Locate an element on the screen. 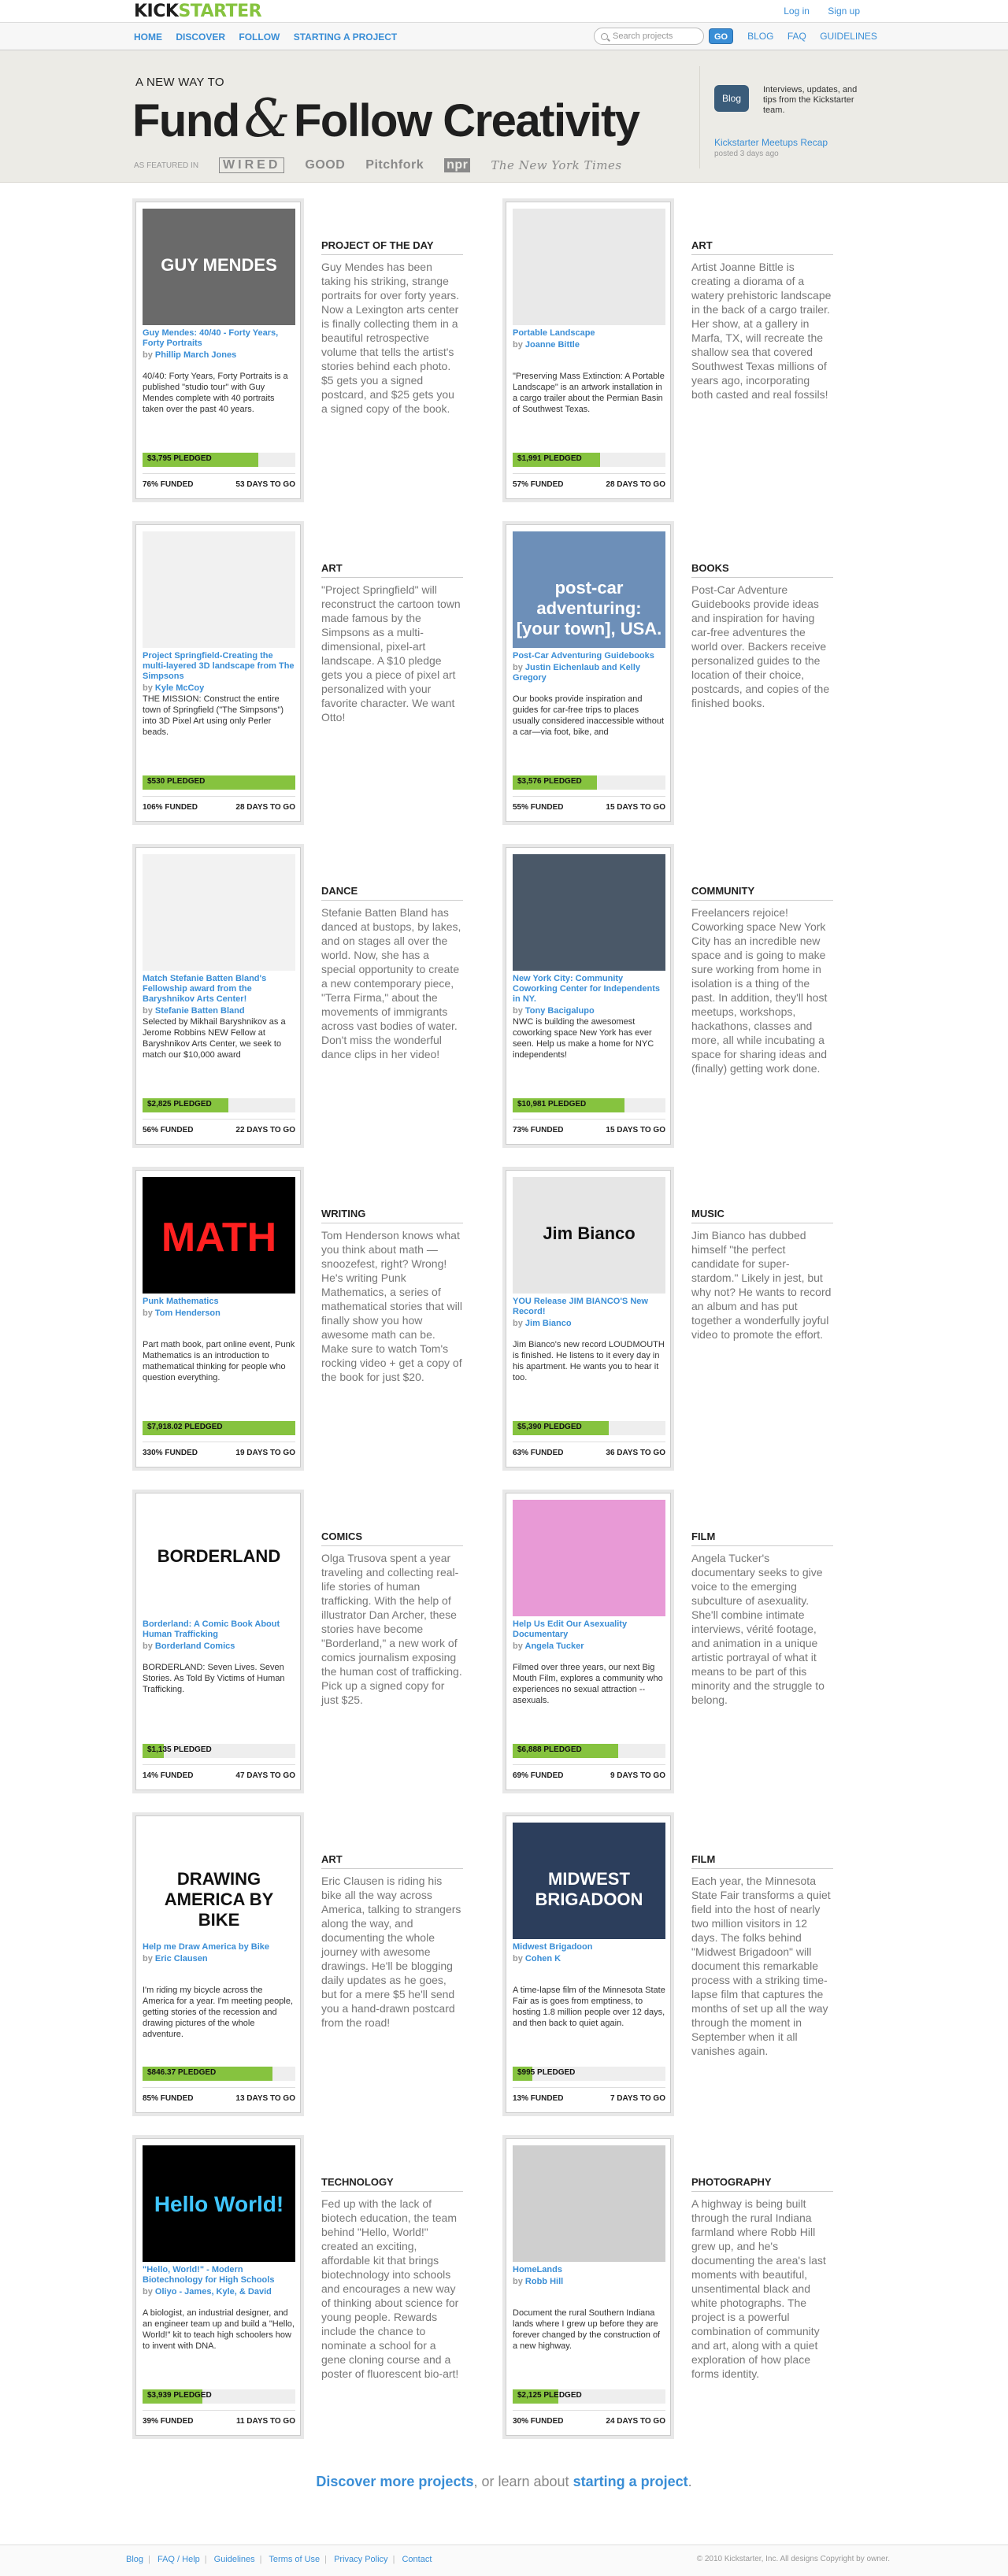  search-input: Search projects is located at coordinates (649, 36).